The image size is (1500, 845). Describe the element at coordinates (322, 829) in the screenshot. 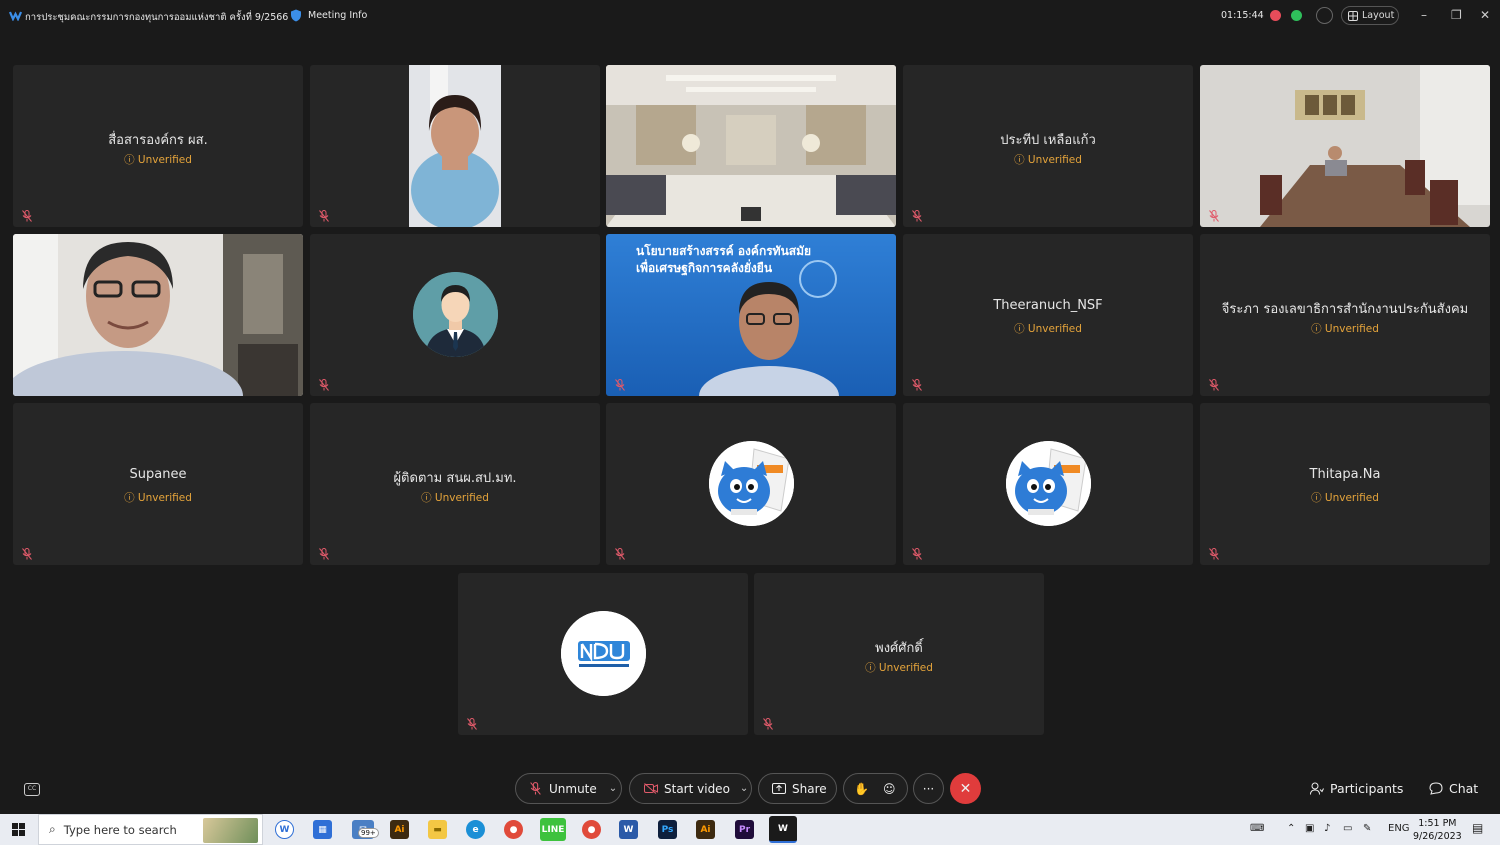

I see `store-icon: ▦` at that location.